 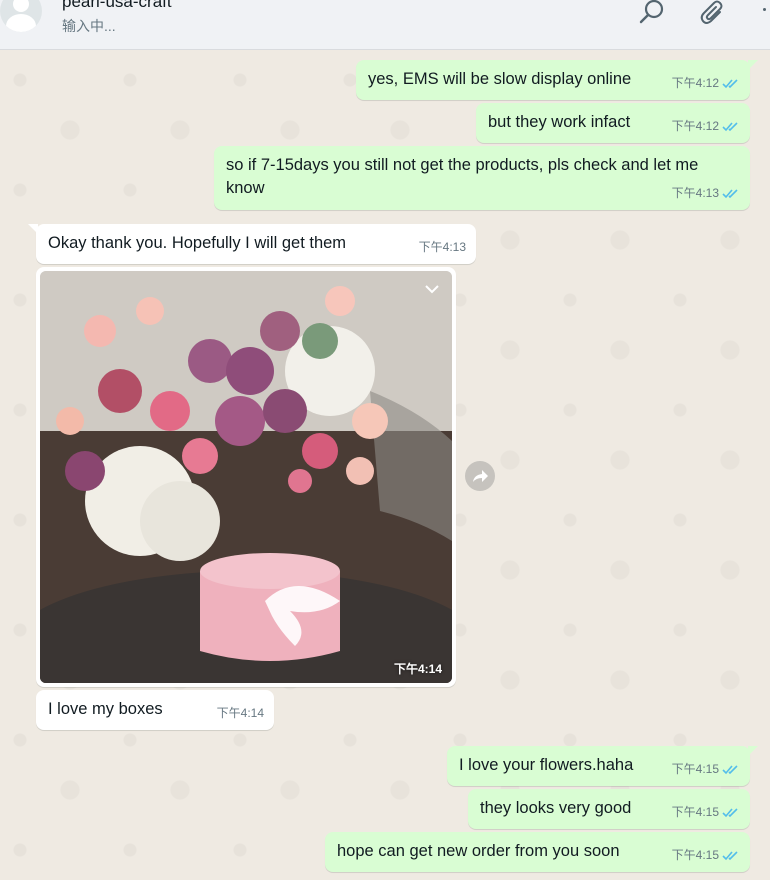 What do you see at coordinates (117, 6) in the screenshot?
I see `contact-name: pearl-usa-craft` at bounding box center [117, 6].